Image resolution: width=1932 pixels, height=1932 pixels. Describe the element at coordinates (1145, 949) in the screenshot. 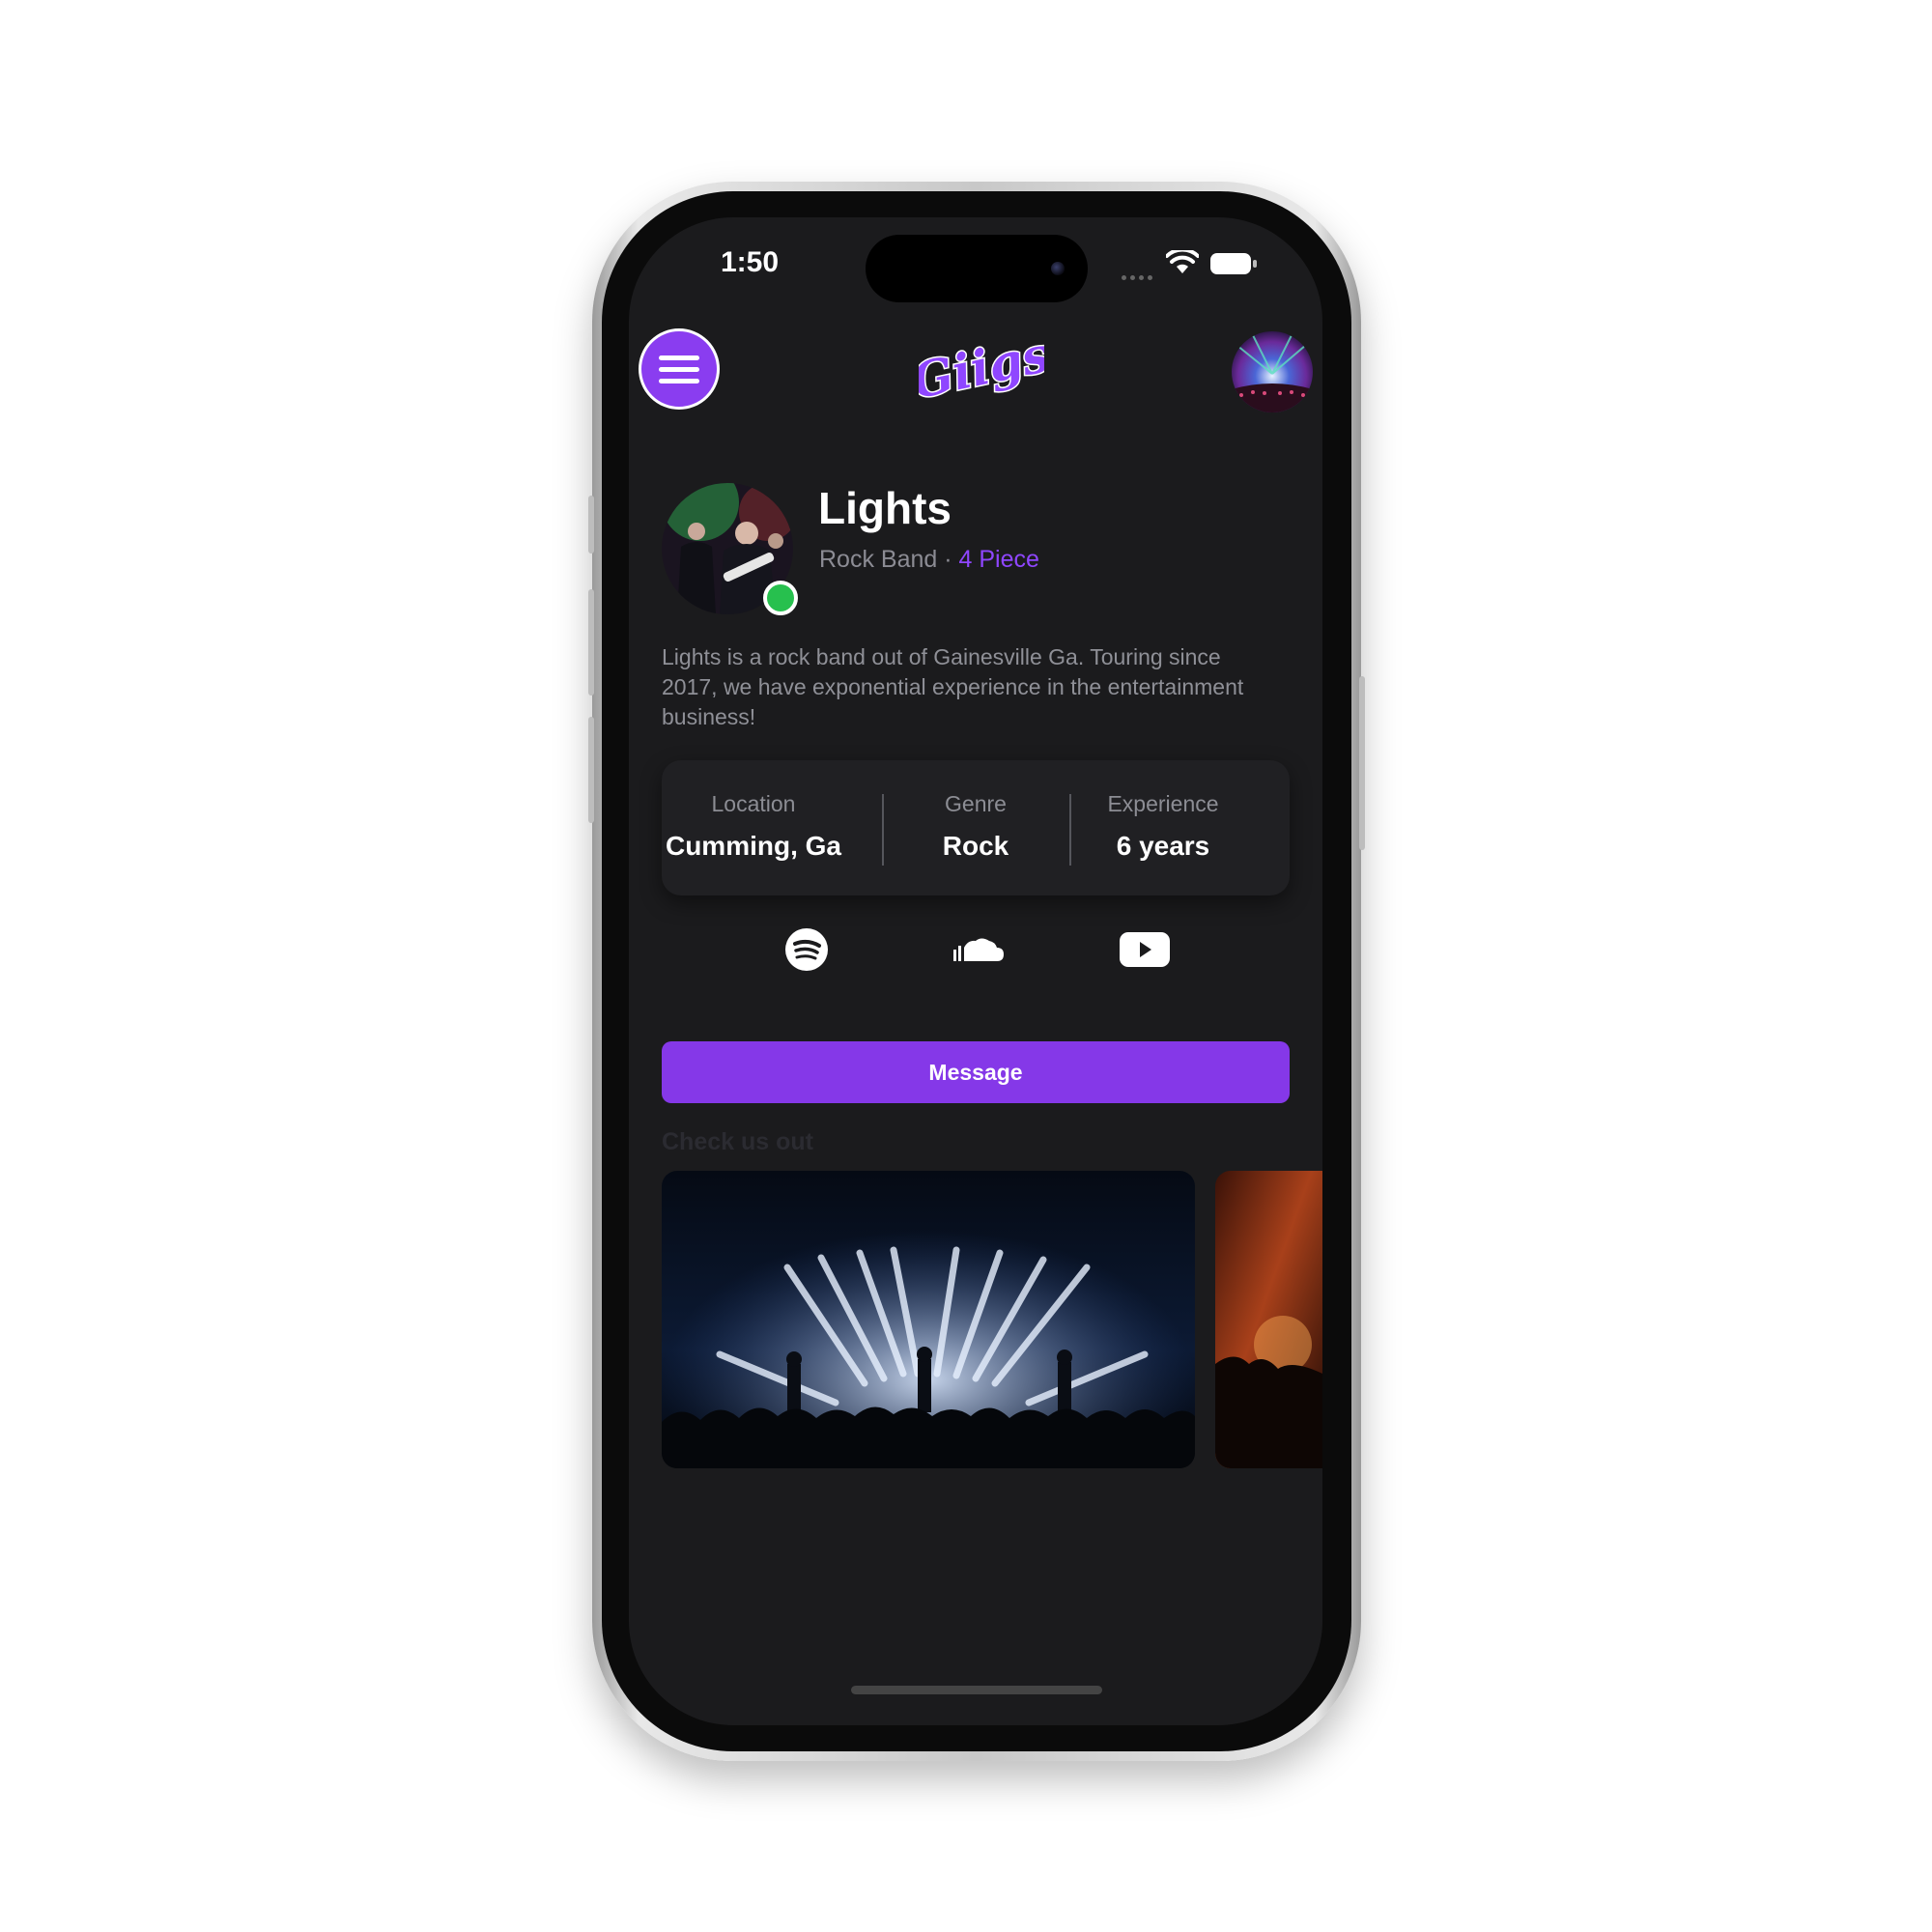

I see `youtube-icon` at that location.